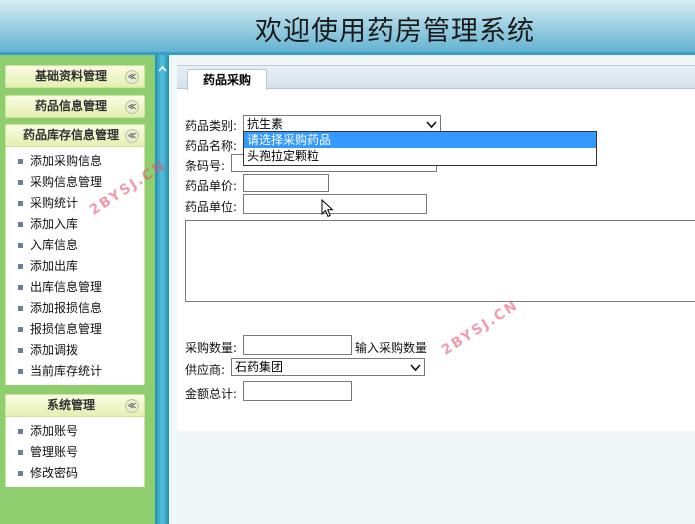  I want to click on sidebar-item-add-stock-out: 添加出库, so click(75, 266).